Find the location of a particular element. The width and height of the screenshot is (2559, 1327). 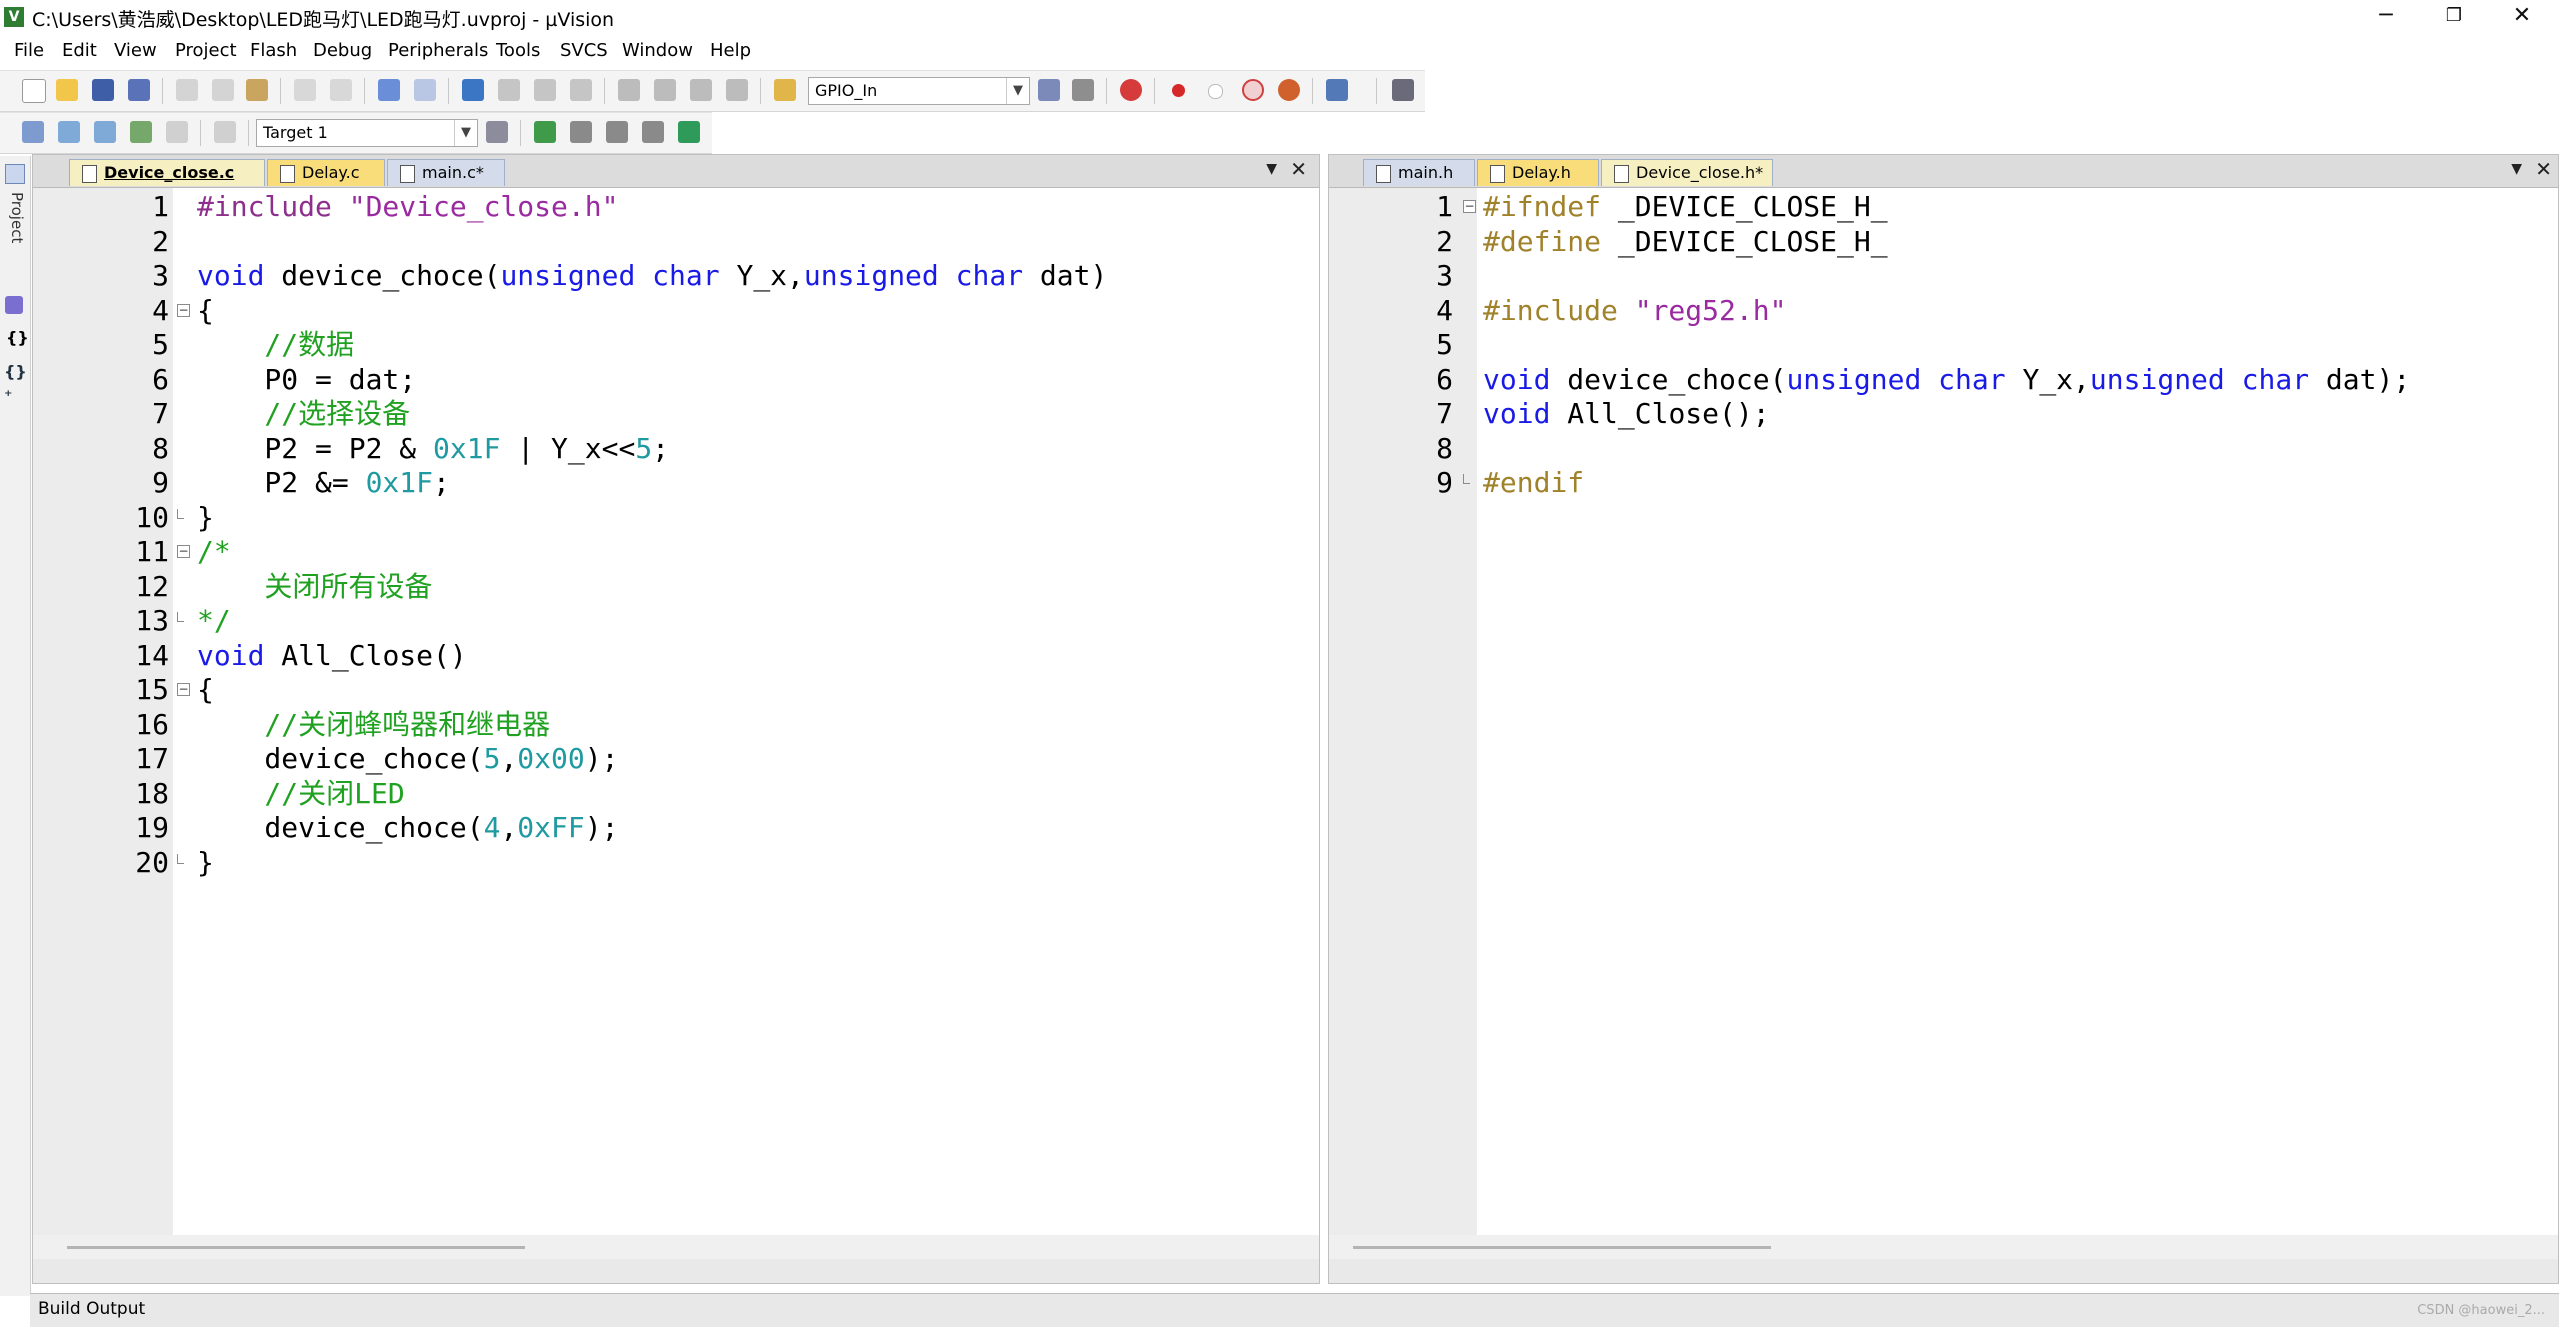

code-line: 5 //数据 is located at coordinates (676, 345).